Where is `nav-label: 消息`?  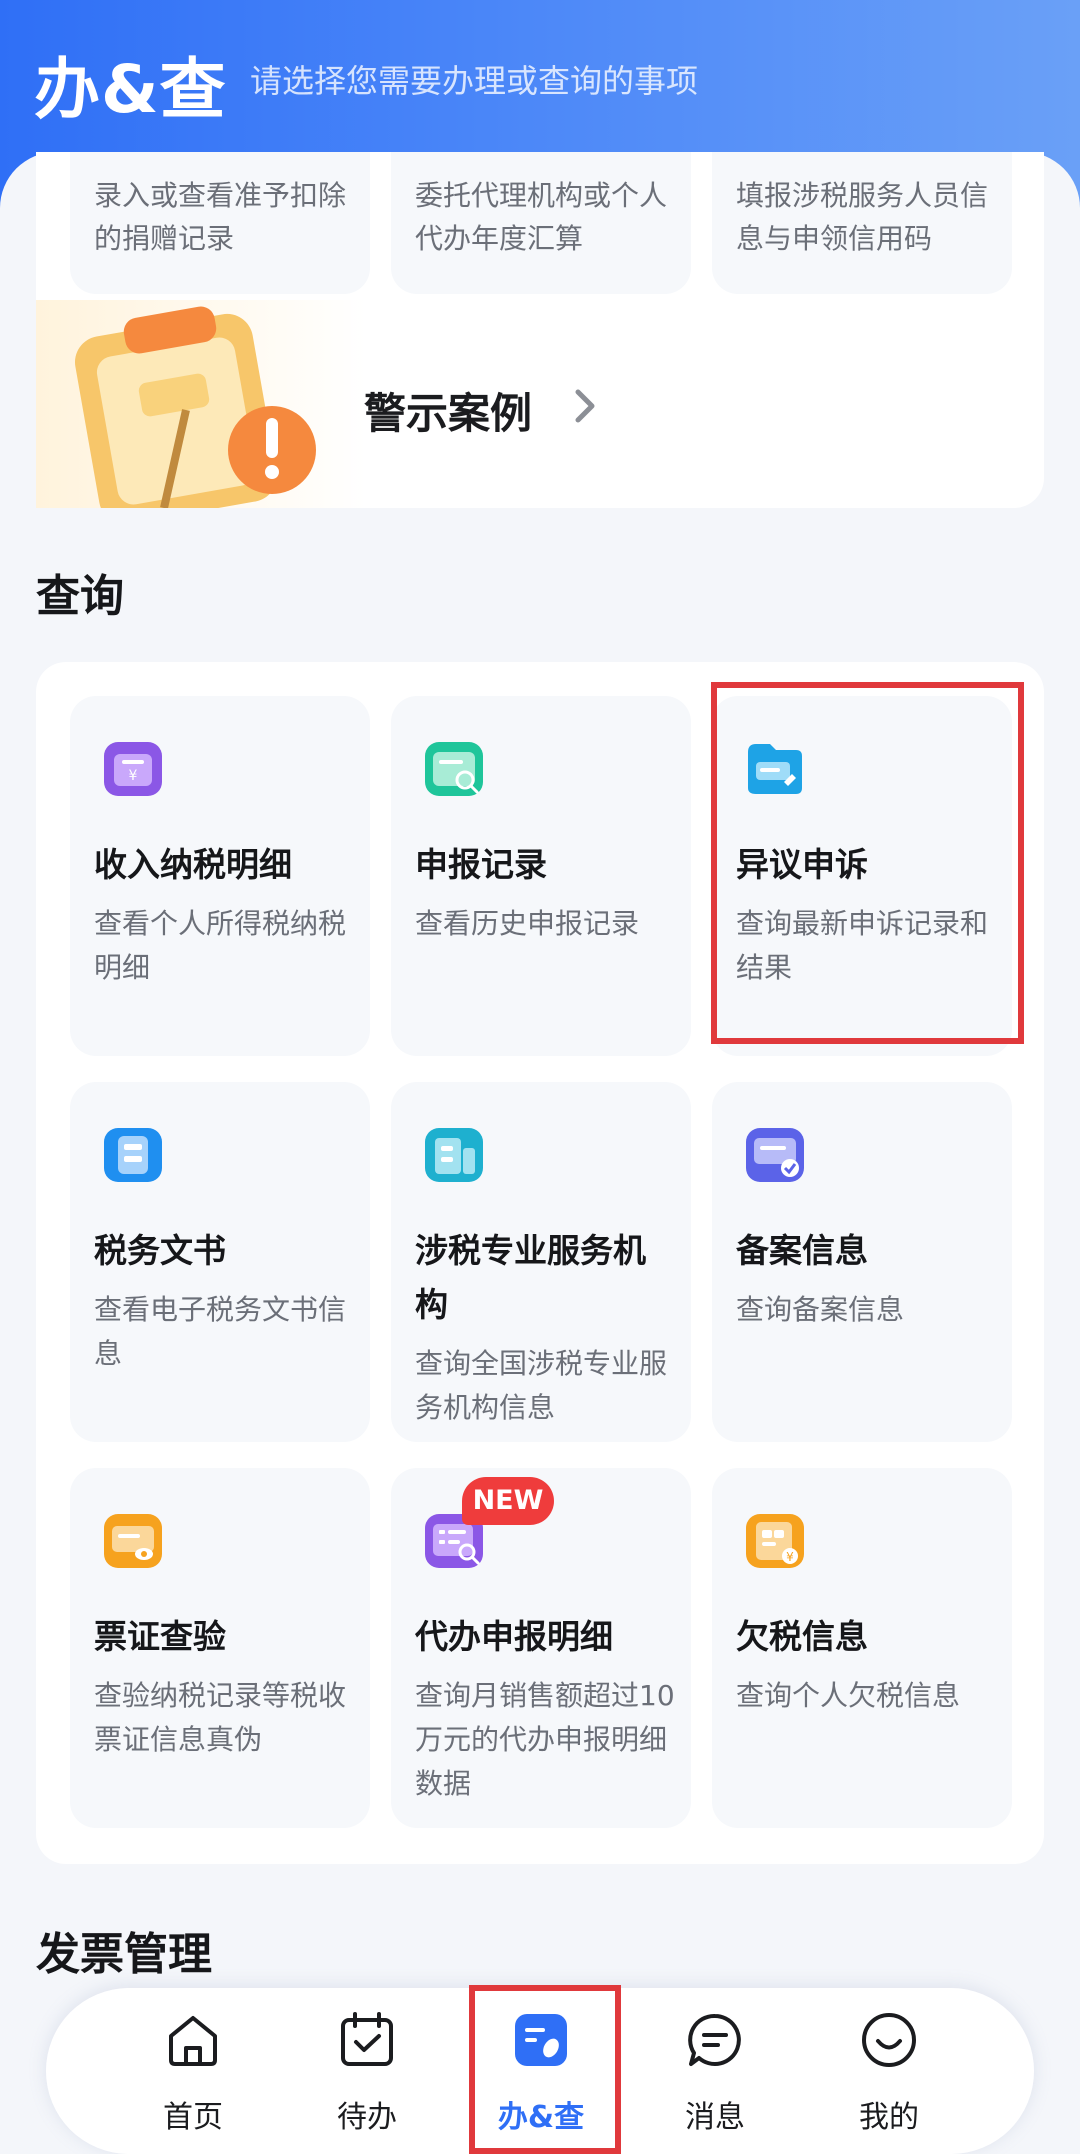 nav-label: 消息 is located at coordinates (715, 2117).